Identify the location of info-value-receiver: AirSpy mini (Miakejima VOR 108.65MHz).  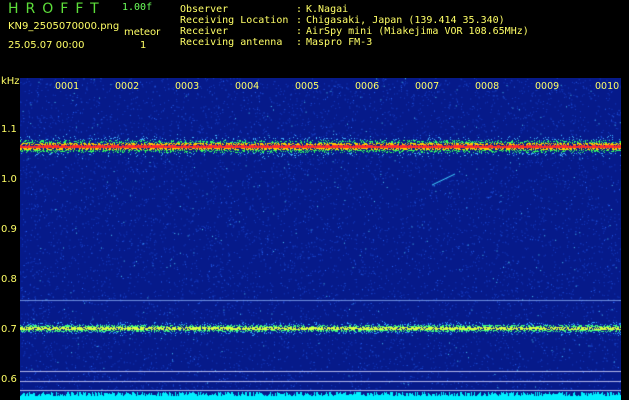
(417, 31).